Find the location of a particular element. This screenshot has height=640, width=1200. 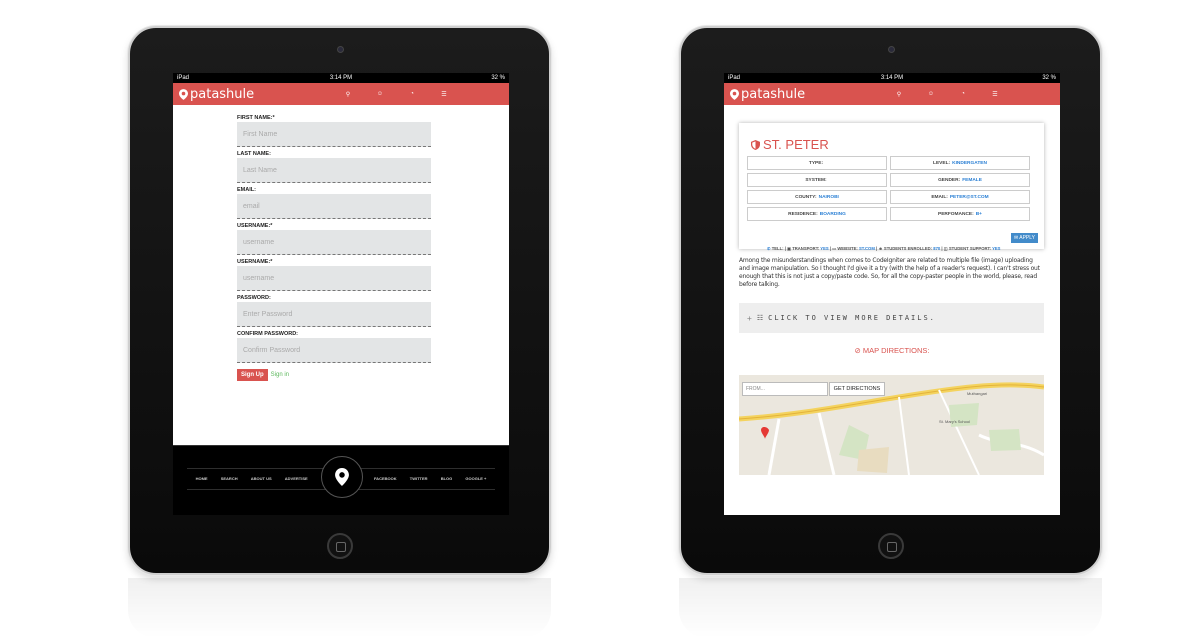

confirm-password-input: Confirm Password is located at coordinates (334, 350).